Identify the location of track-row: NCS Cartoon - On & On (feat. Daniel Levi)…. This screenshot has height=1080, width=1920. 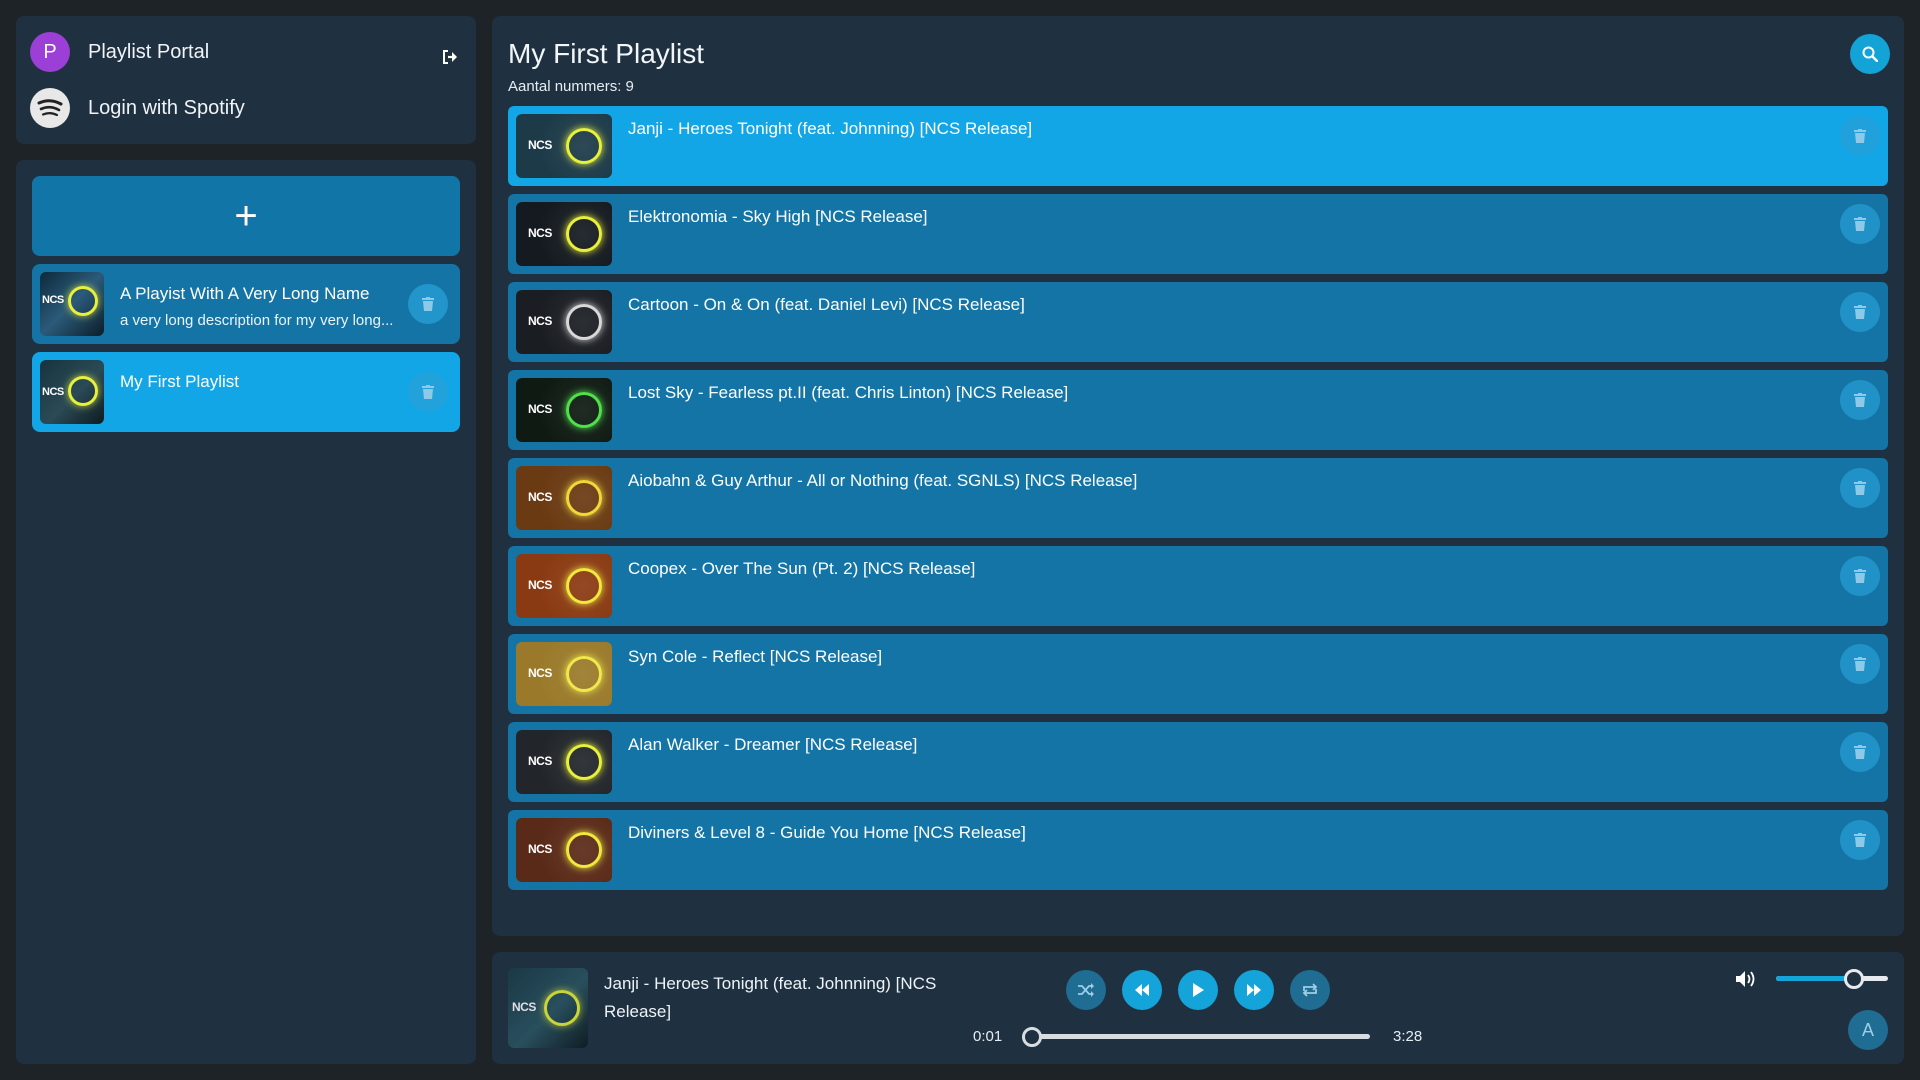
(1198, 322).